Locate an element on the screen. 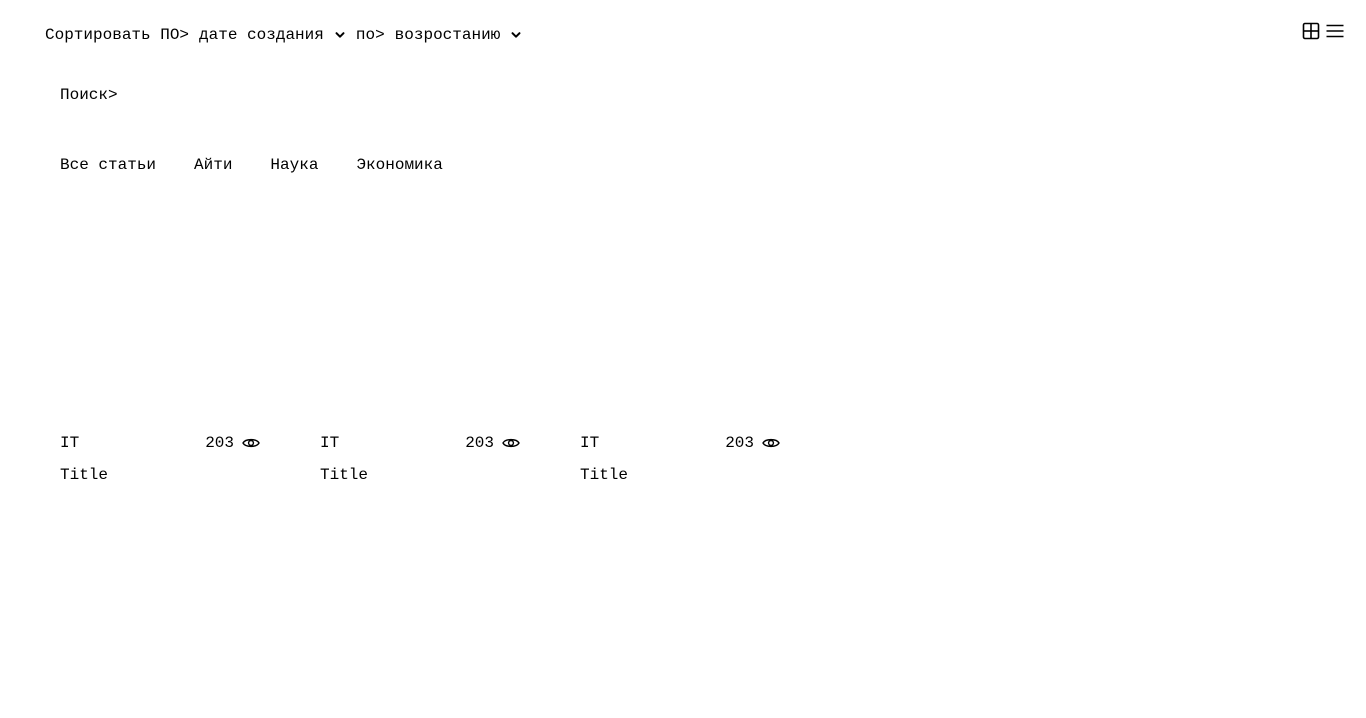 The image size is (1366, 718). view-toggle is located at coordinates (1323, 31).